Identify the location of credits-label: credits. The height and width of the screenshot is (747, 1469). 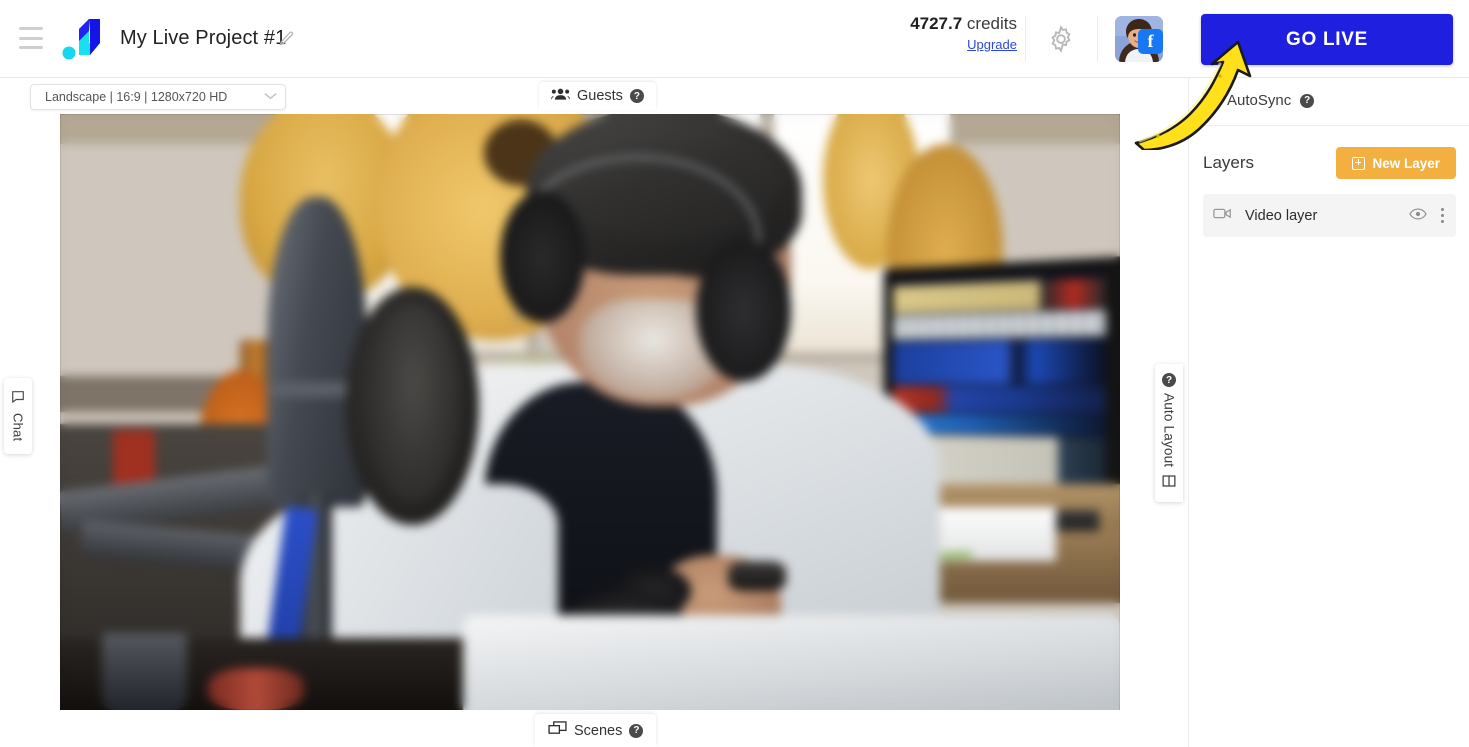
(991, 23).